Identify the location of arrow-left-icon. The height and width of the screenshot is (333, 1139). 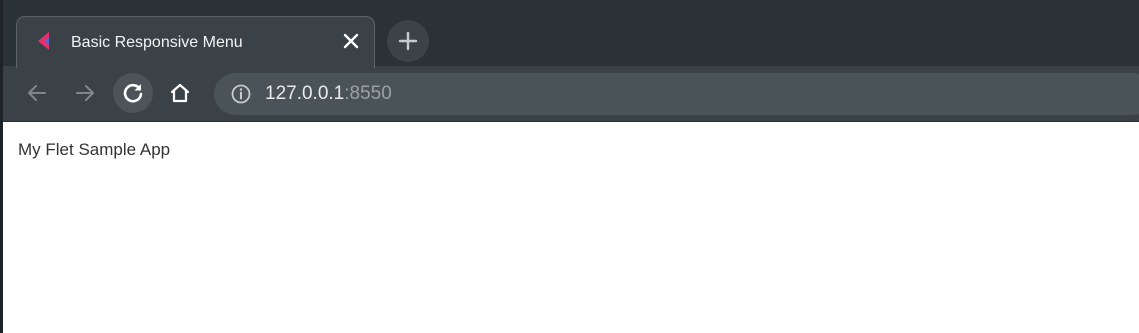
(37, 93).